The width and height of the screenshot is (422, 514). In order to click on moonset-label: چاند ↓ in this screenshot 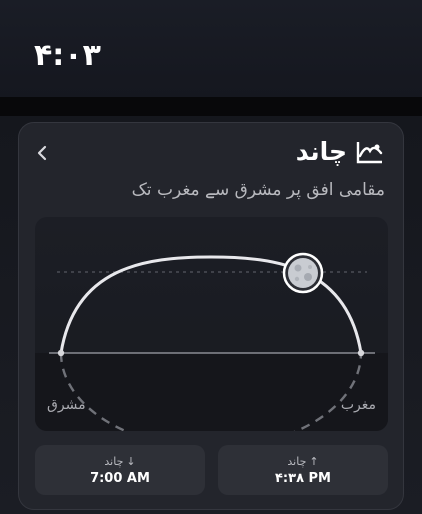, I will do `click(119, 461)`.